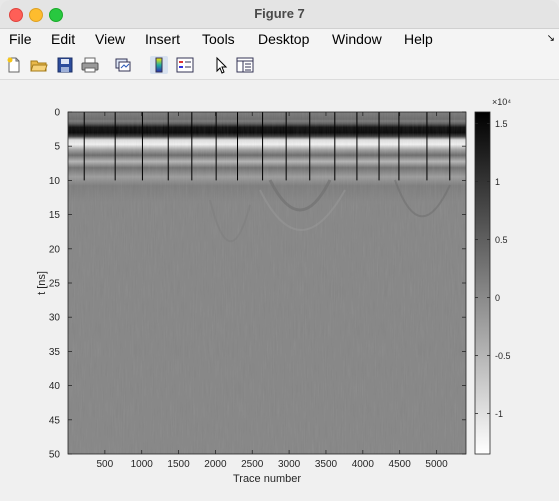  What do you see at coordinates (436, 464) in the screenshot?
I see `x-tick-label: 5000` at bounding box center [436, 464].